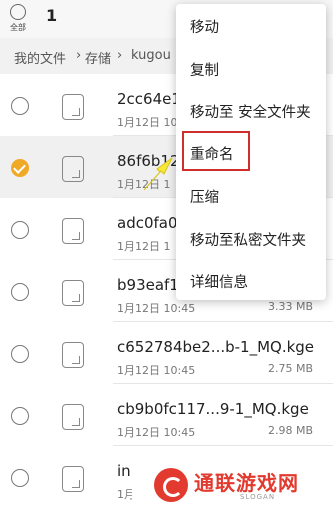 This screenshot has width=333, height=510. I want to click on file-date: 1月12日 1, so click(144, 246).